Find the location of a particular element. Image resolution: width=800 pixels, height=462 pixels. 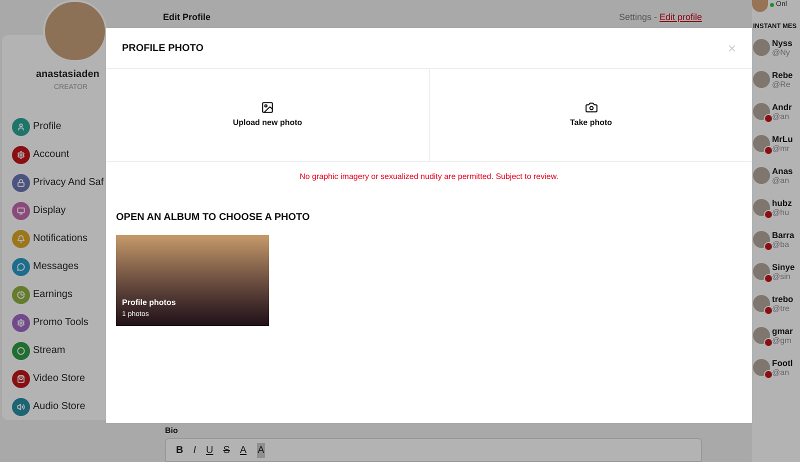

menu-item: Stream is located at coordinates (49, 350).